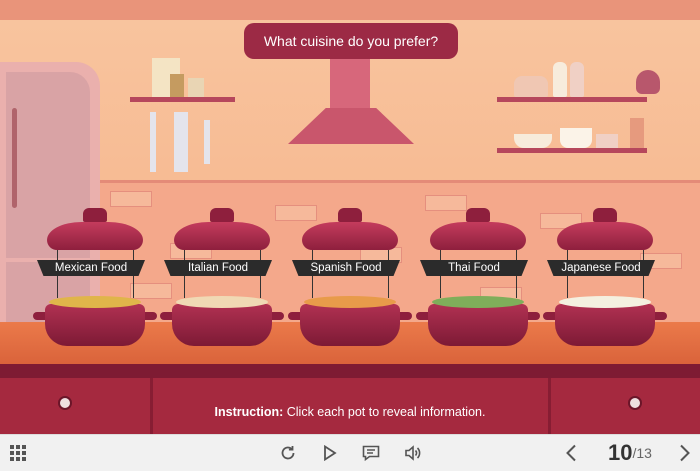  What do you see at coordinates (350, 452) in the screenshot?
I see `player-toolbar: 10/13` at bounding box center [350, 452].